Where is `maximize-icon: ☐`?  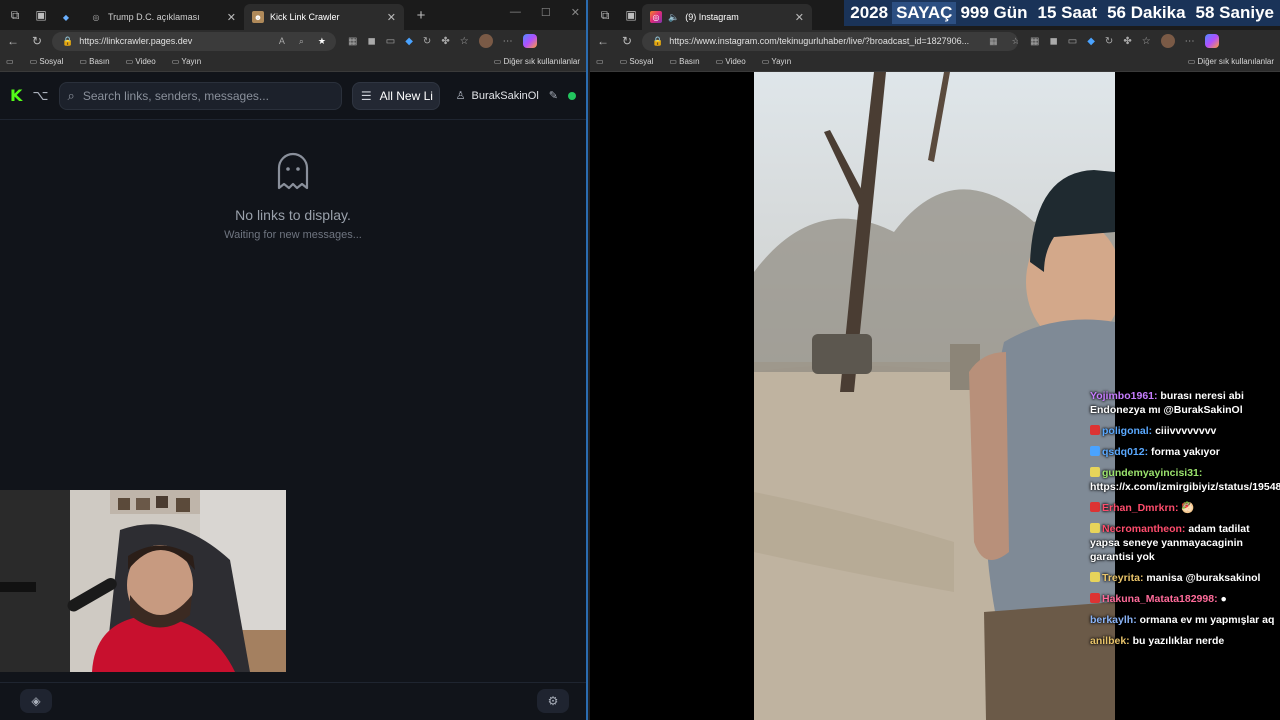
maximize-icon: ☐ is located at coordinates (546, 12).